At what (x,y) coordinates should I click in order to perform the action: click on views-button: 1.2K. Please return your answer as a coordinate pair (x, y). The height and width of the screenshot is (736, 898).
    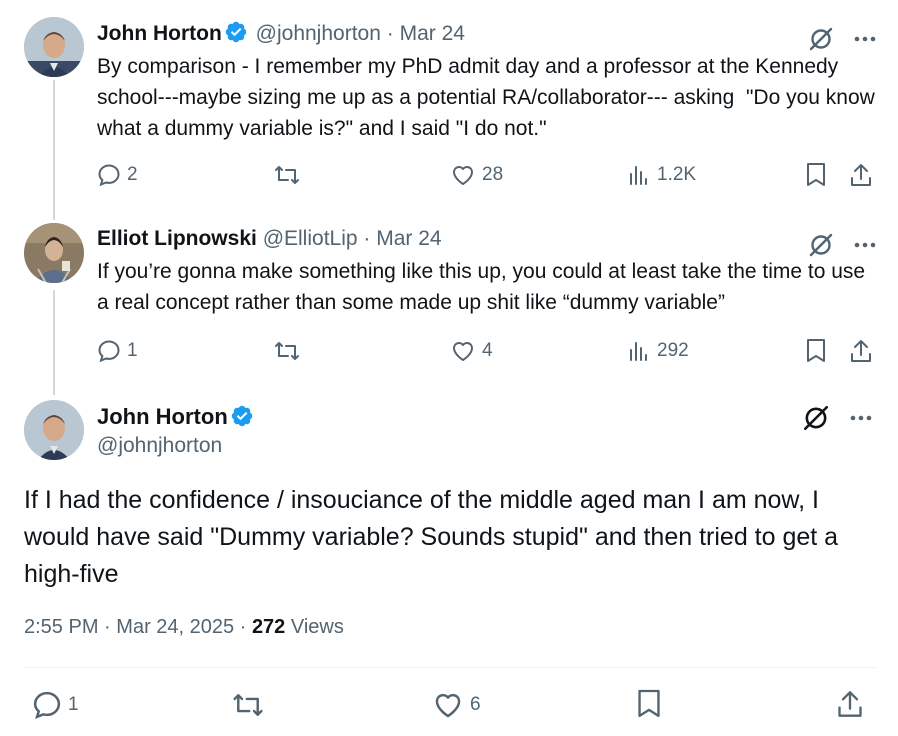
    Looking at the image, I should click on (661, 175).